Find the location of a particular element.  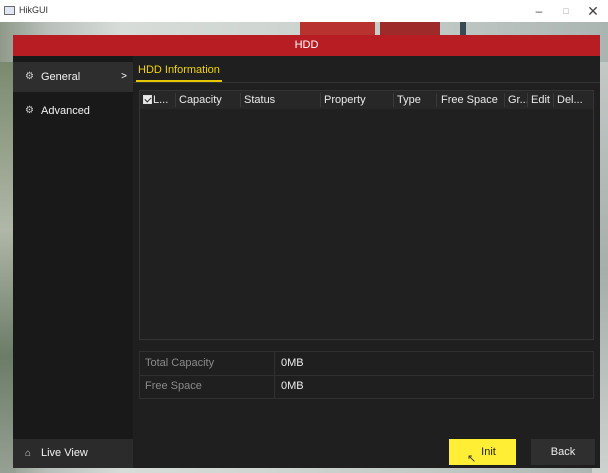

dialog-title: HDD is located at coordinates (306, 45).